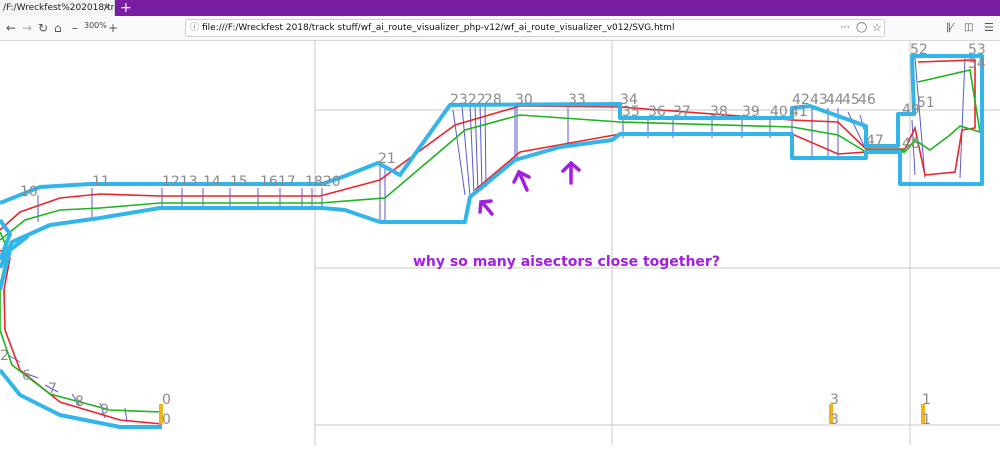 The height and width of the screenshot is (449, 1000). Describe the element at coordinates (861, 28) in the screenshot. I see `pocket-icon: ◯` at that location.